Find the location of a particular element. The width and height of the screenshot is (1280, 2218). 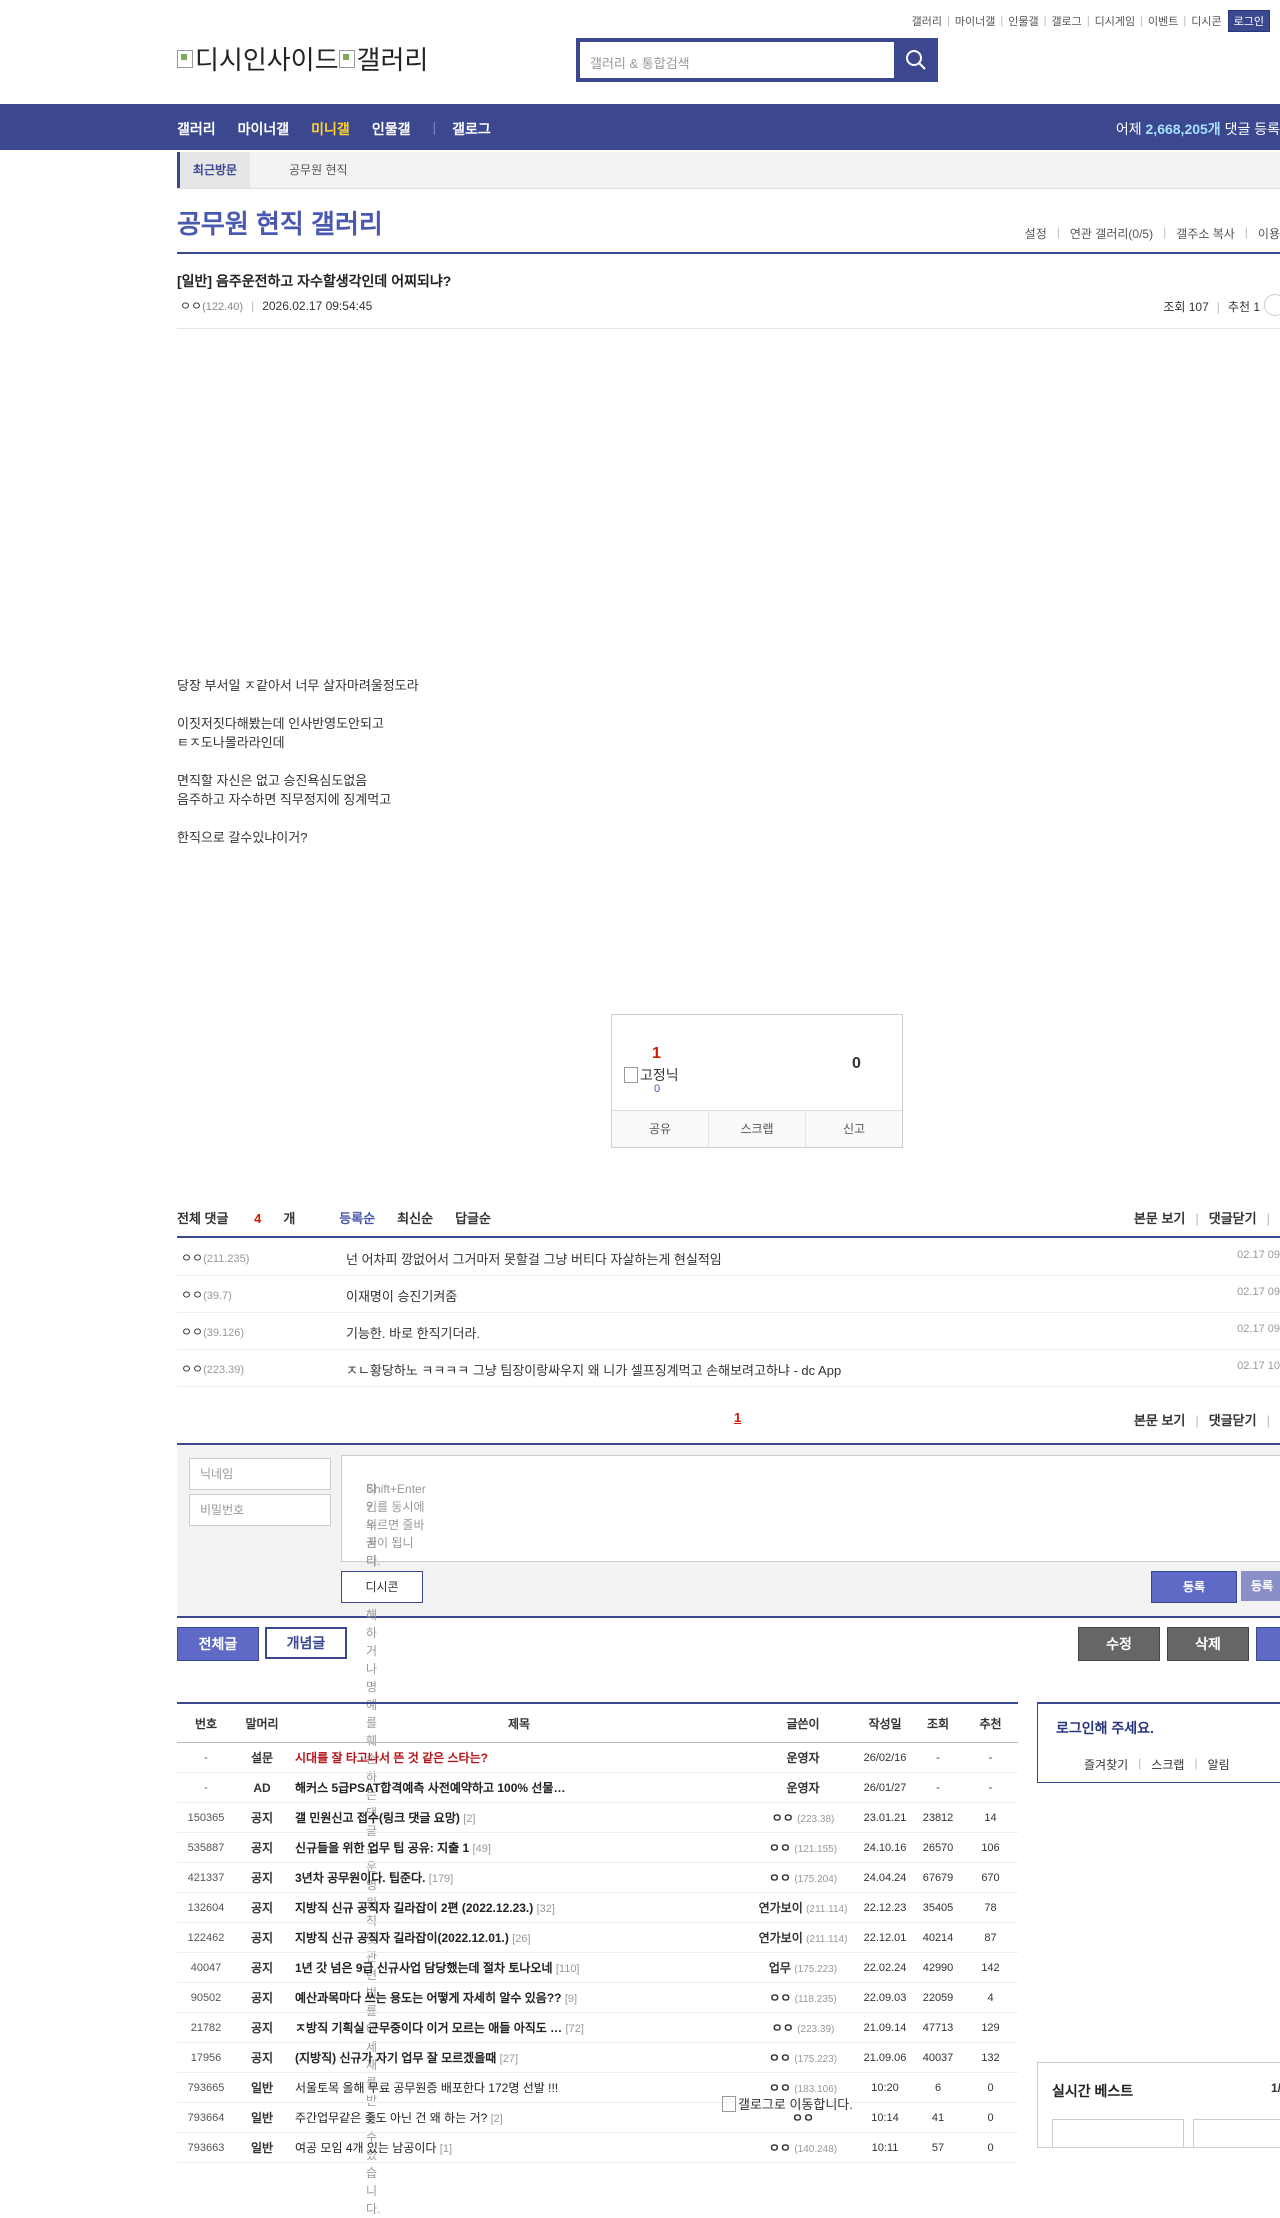

sort-latest: 최신순 is located at coordinates (415, 1217).